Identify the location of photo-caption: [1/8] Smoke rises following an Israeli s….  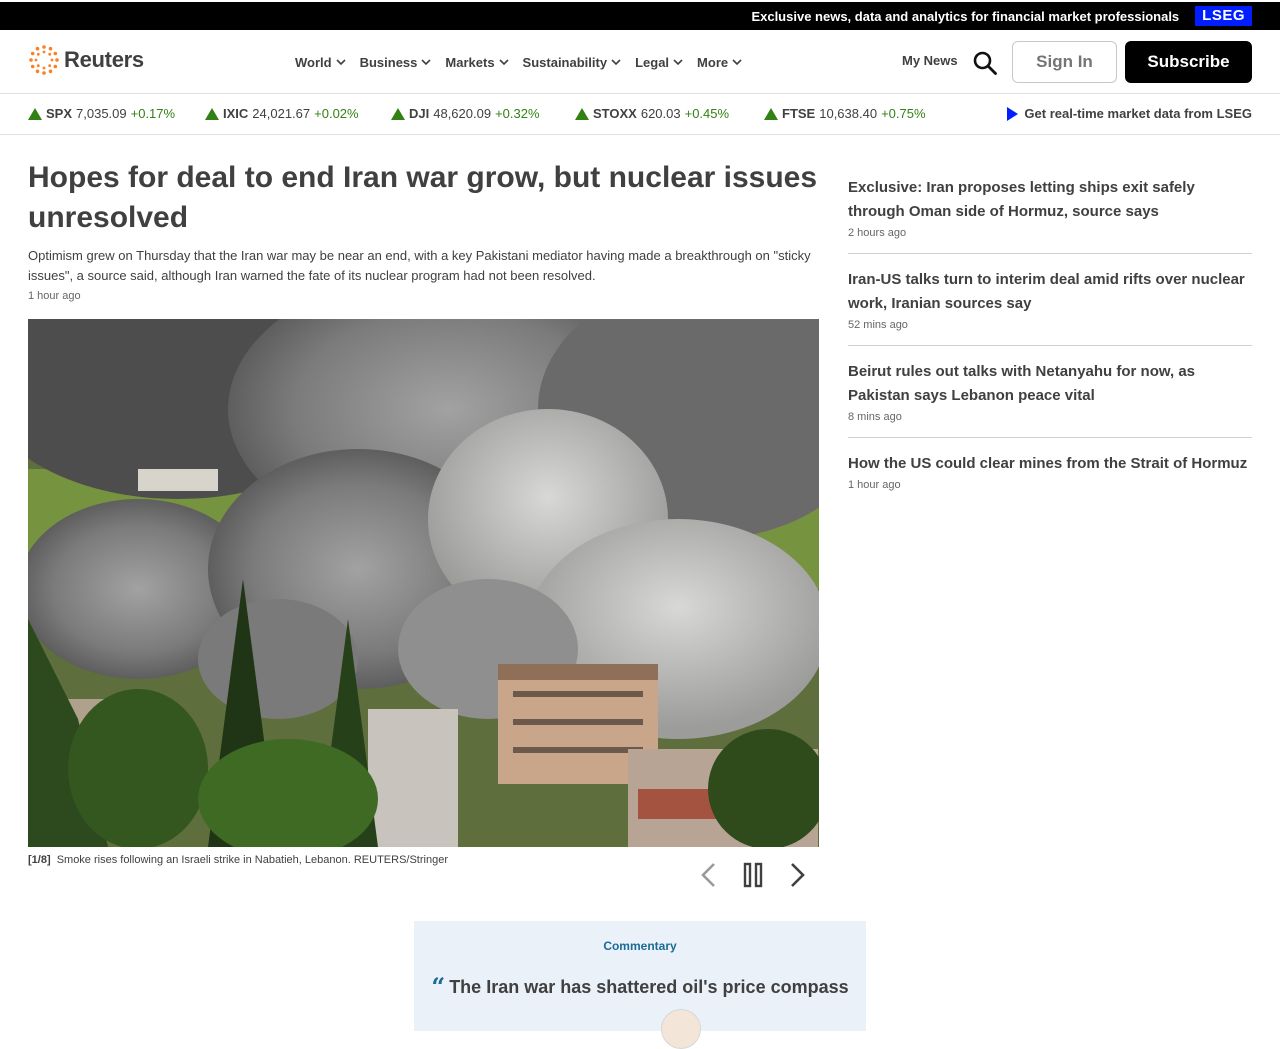
(238, 860).